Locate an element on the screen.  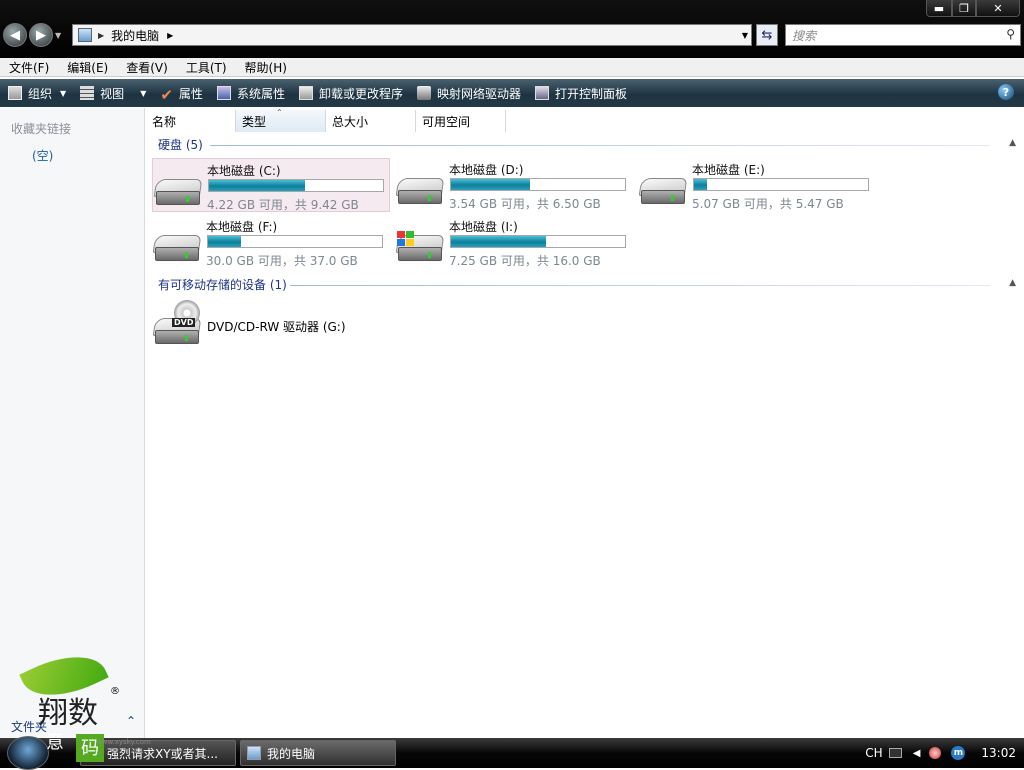
drive-free-space: 30.0 GB 可用，共 37.0 GB is located at coordinates (282, 261).